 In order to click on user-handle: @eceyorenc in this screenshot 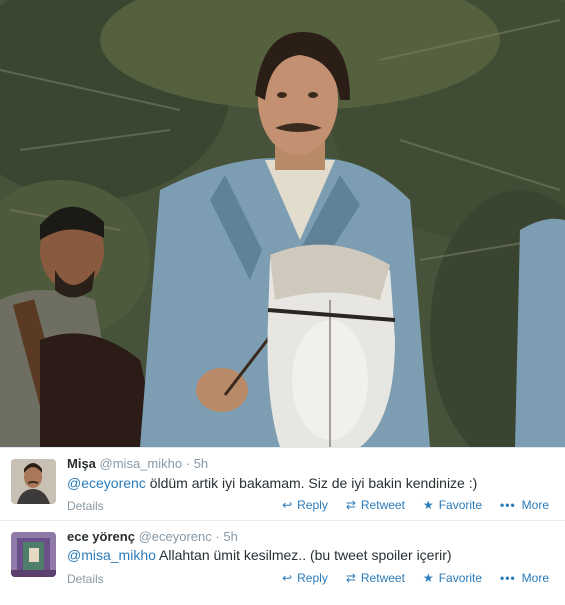, I will do `click(175, 536)`.